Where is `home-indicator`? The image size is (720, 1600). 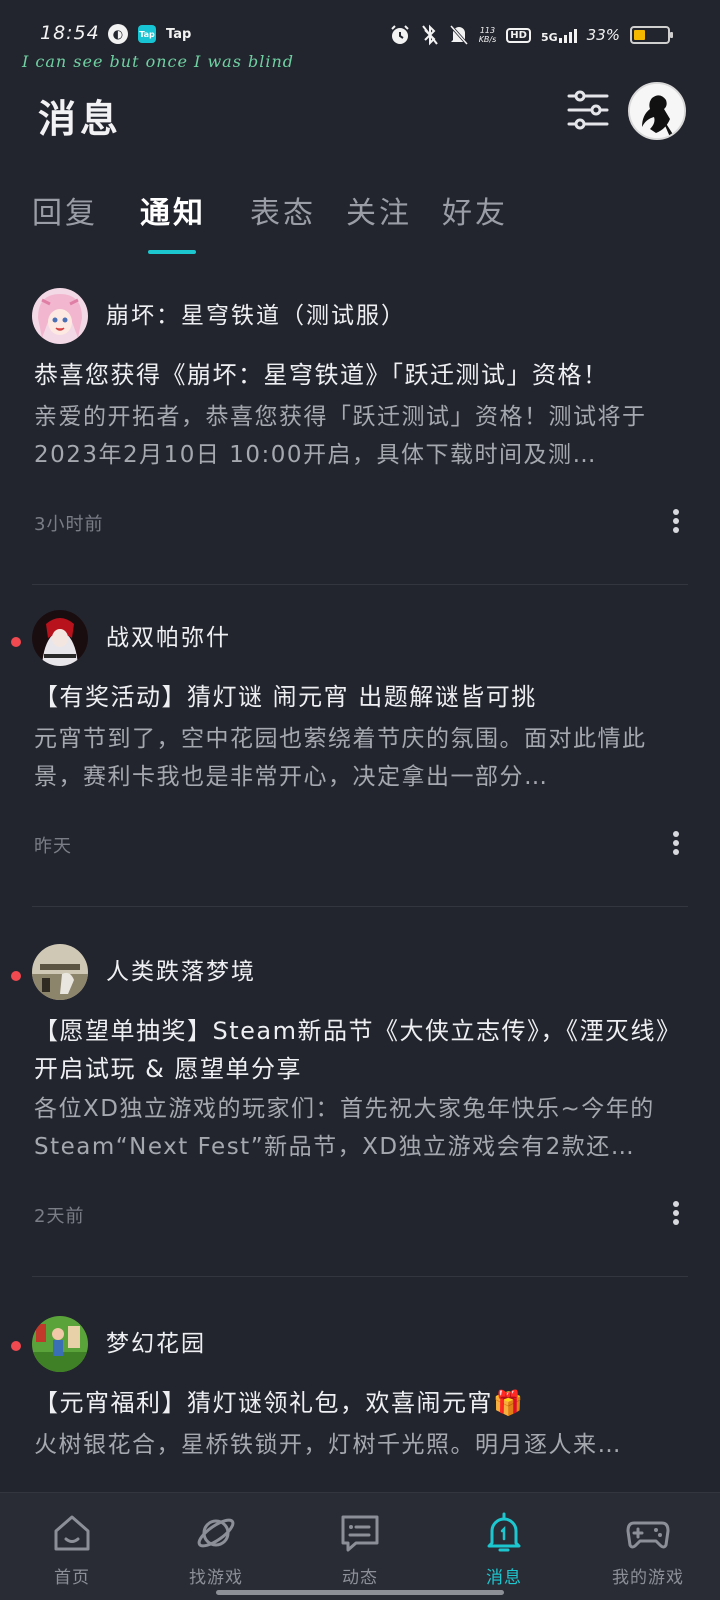 home-indicator is located at coordinates (360, 1592).